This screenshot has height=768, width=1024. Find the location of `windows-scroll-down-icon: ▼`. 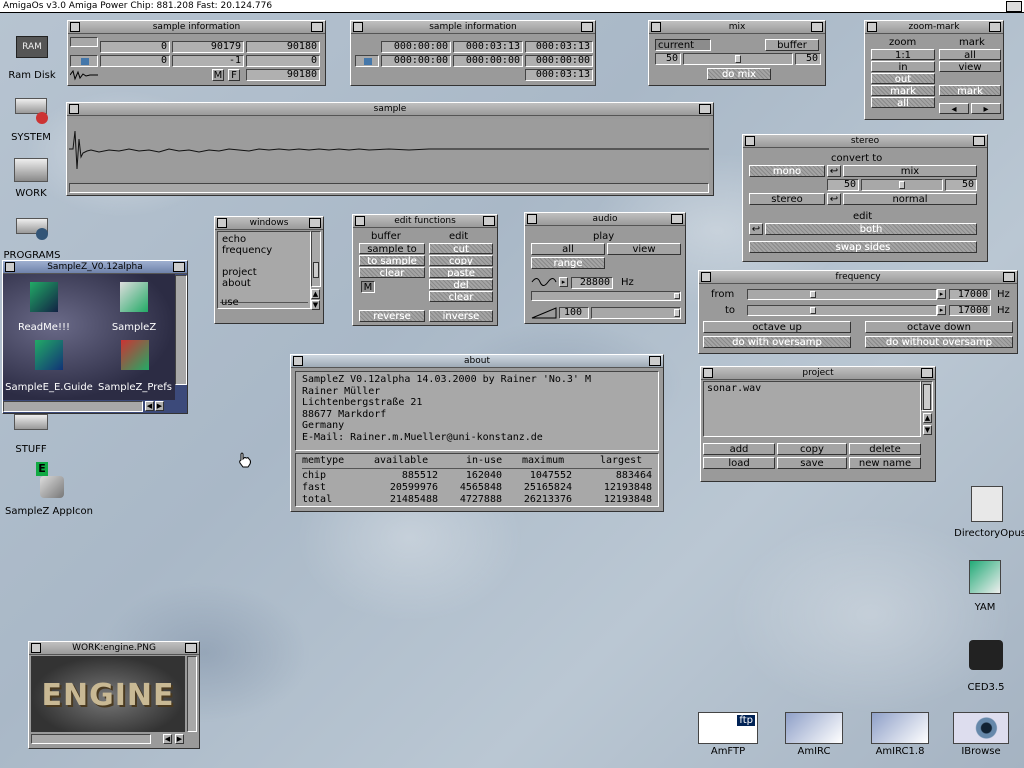

windows-scroll-down-icon: ▼ is located at coordinates (315, 305).